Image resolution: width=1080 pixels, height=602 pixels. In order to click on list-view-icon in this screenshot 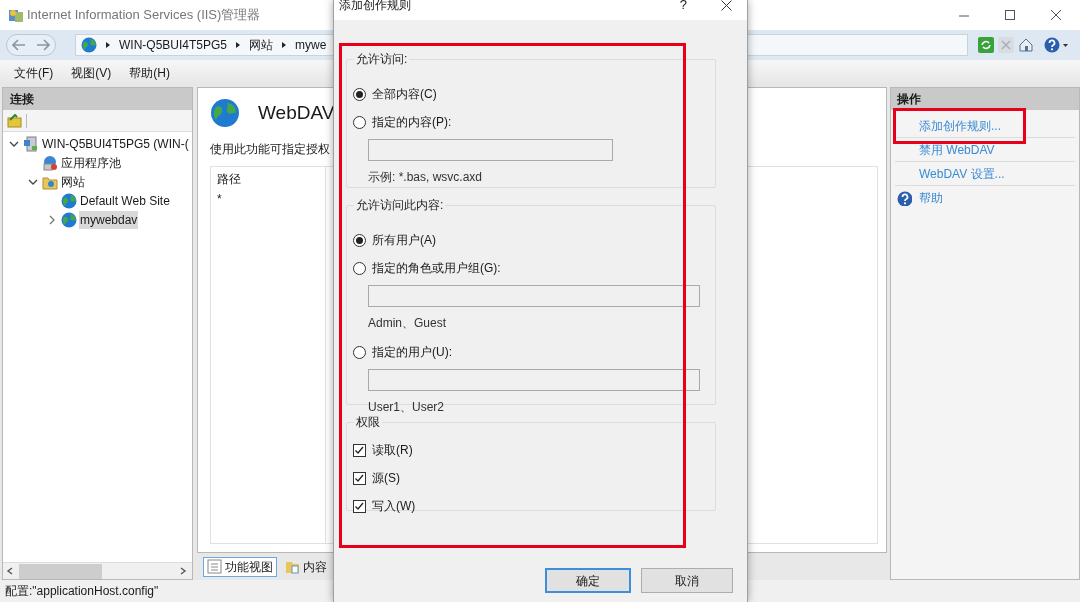, I will do `click(214, 566)`.